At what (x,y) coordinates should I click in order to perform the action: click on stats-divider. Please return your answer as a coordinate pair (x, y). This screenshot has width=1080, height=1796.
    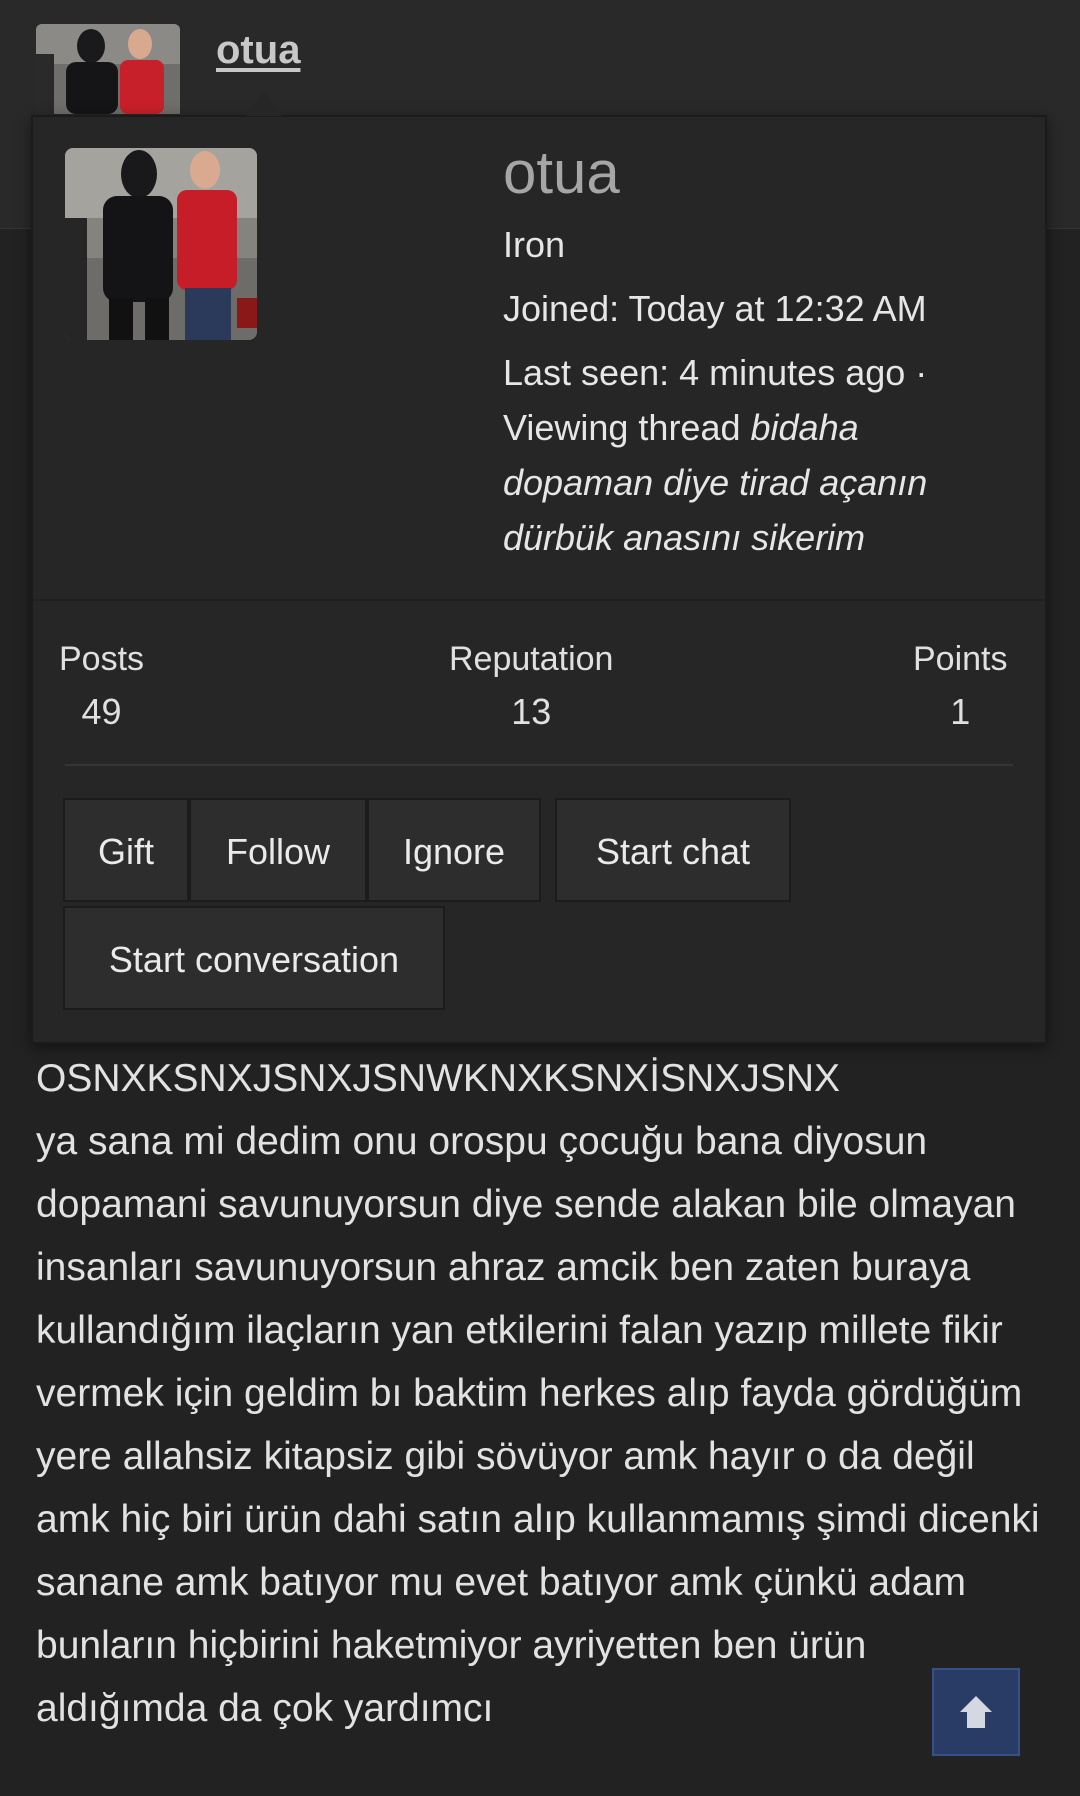
    Looking at the image, I should click on (539, 765).